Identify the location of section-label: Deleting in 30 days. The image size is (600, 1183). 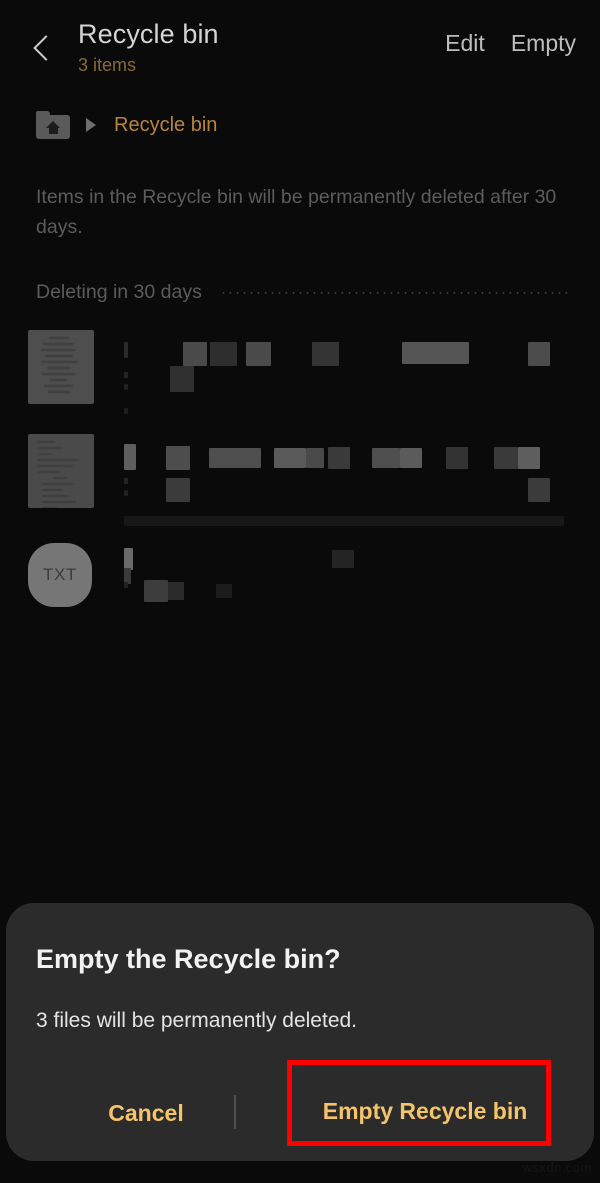
(119, 292).